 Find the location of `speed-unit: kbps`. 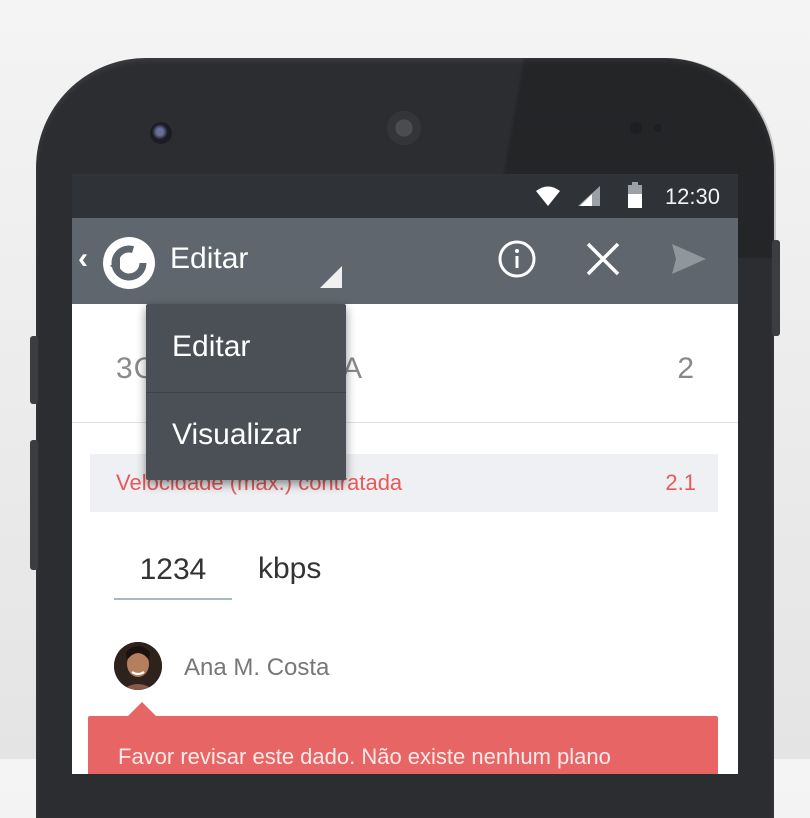

speed-unit: kbps is located at coordinates (290, 568).